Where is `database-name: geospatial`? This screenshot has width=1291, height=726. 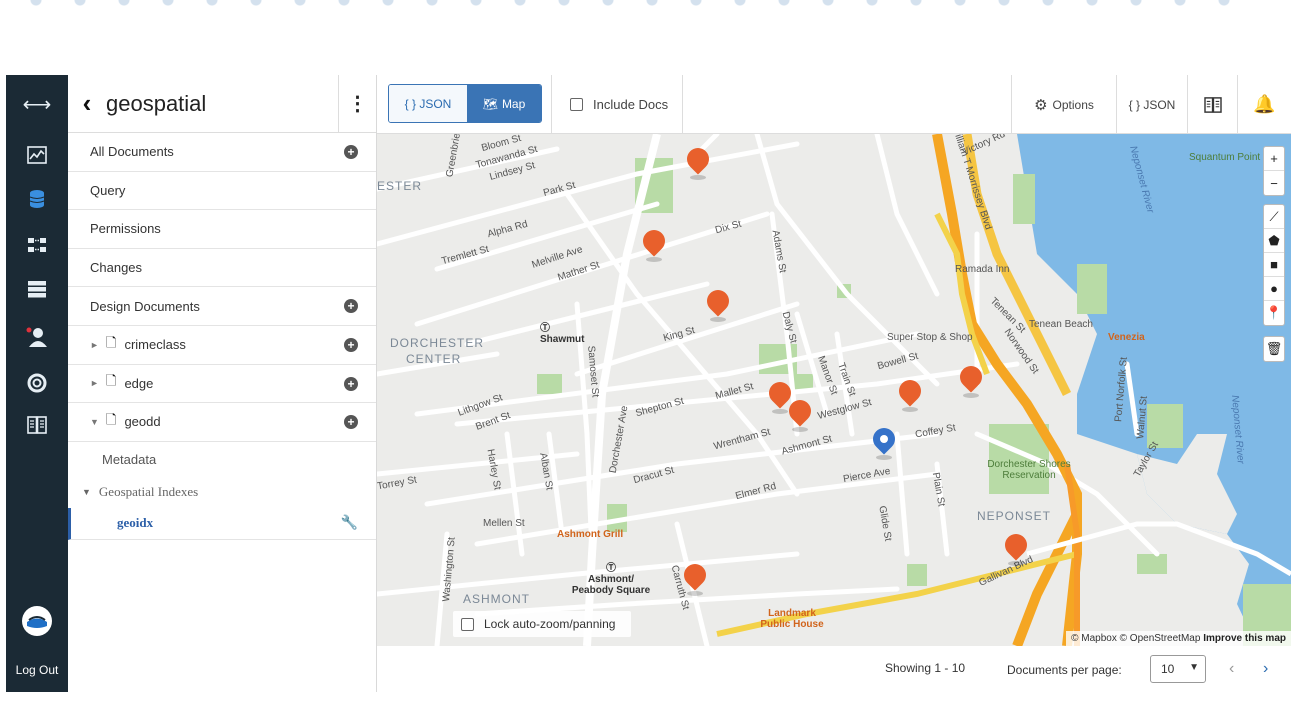 database-name: geospatial is located at coordinates (156, 103).